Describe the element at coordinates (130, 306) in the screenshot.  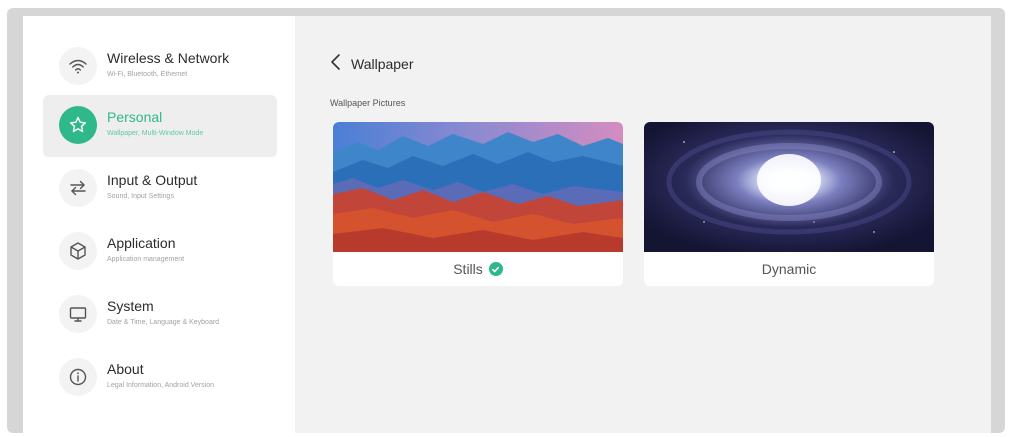
I see `sidebar-item-title: System` at that location.